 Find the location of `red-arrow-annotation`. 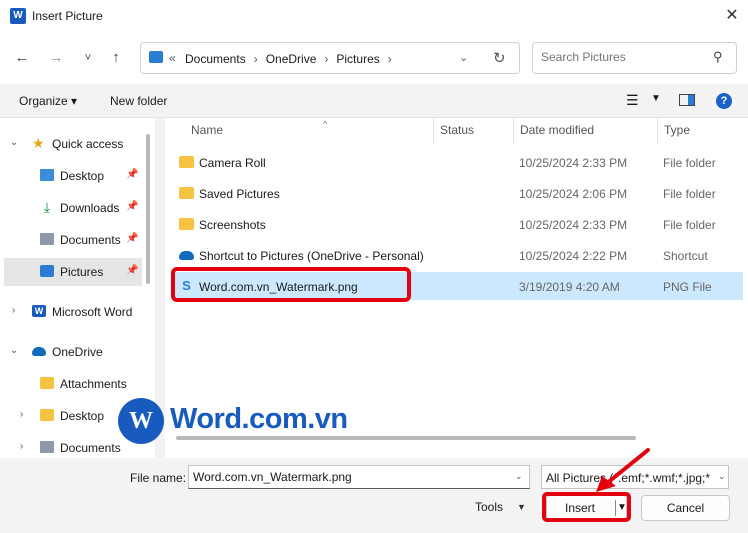

red-arrow-annotation is located at coordinates (623, 470).